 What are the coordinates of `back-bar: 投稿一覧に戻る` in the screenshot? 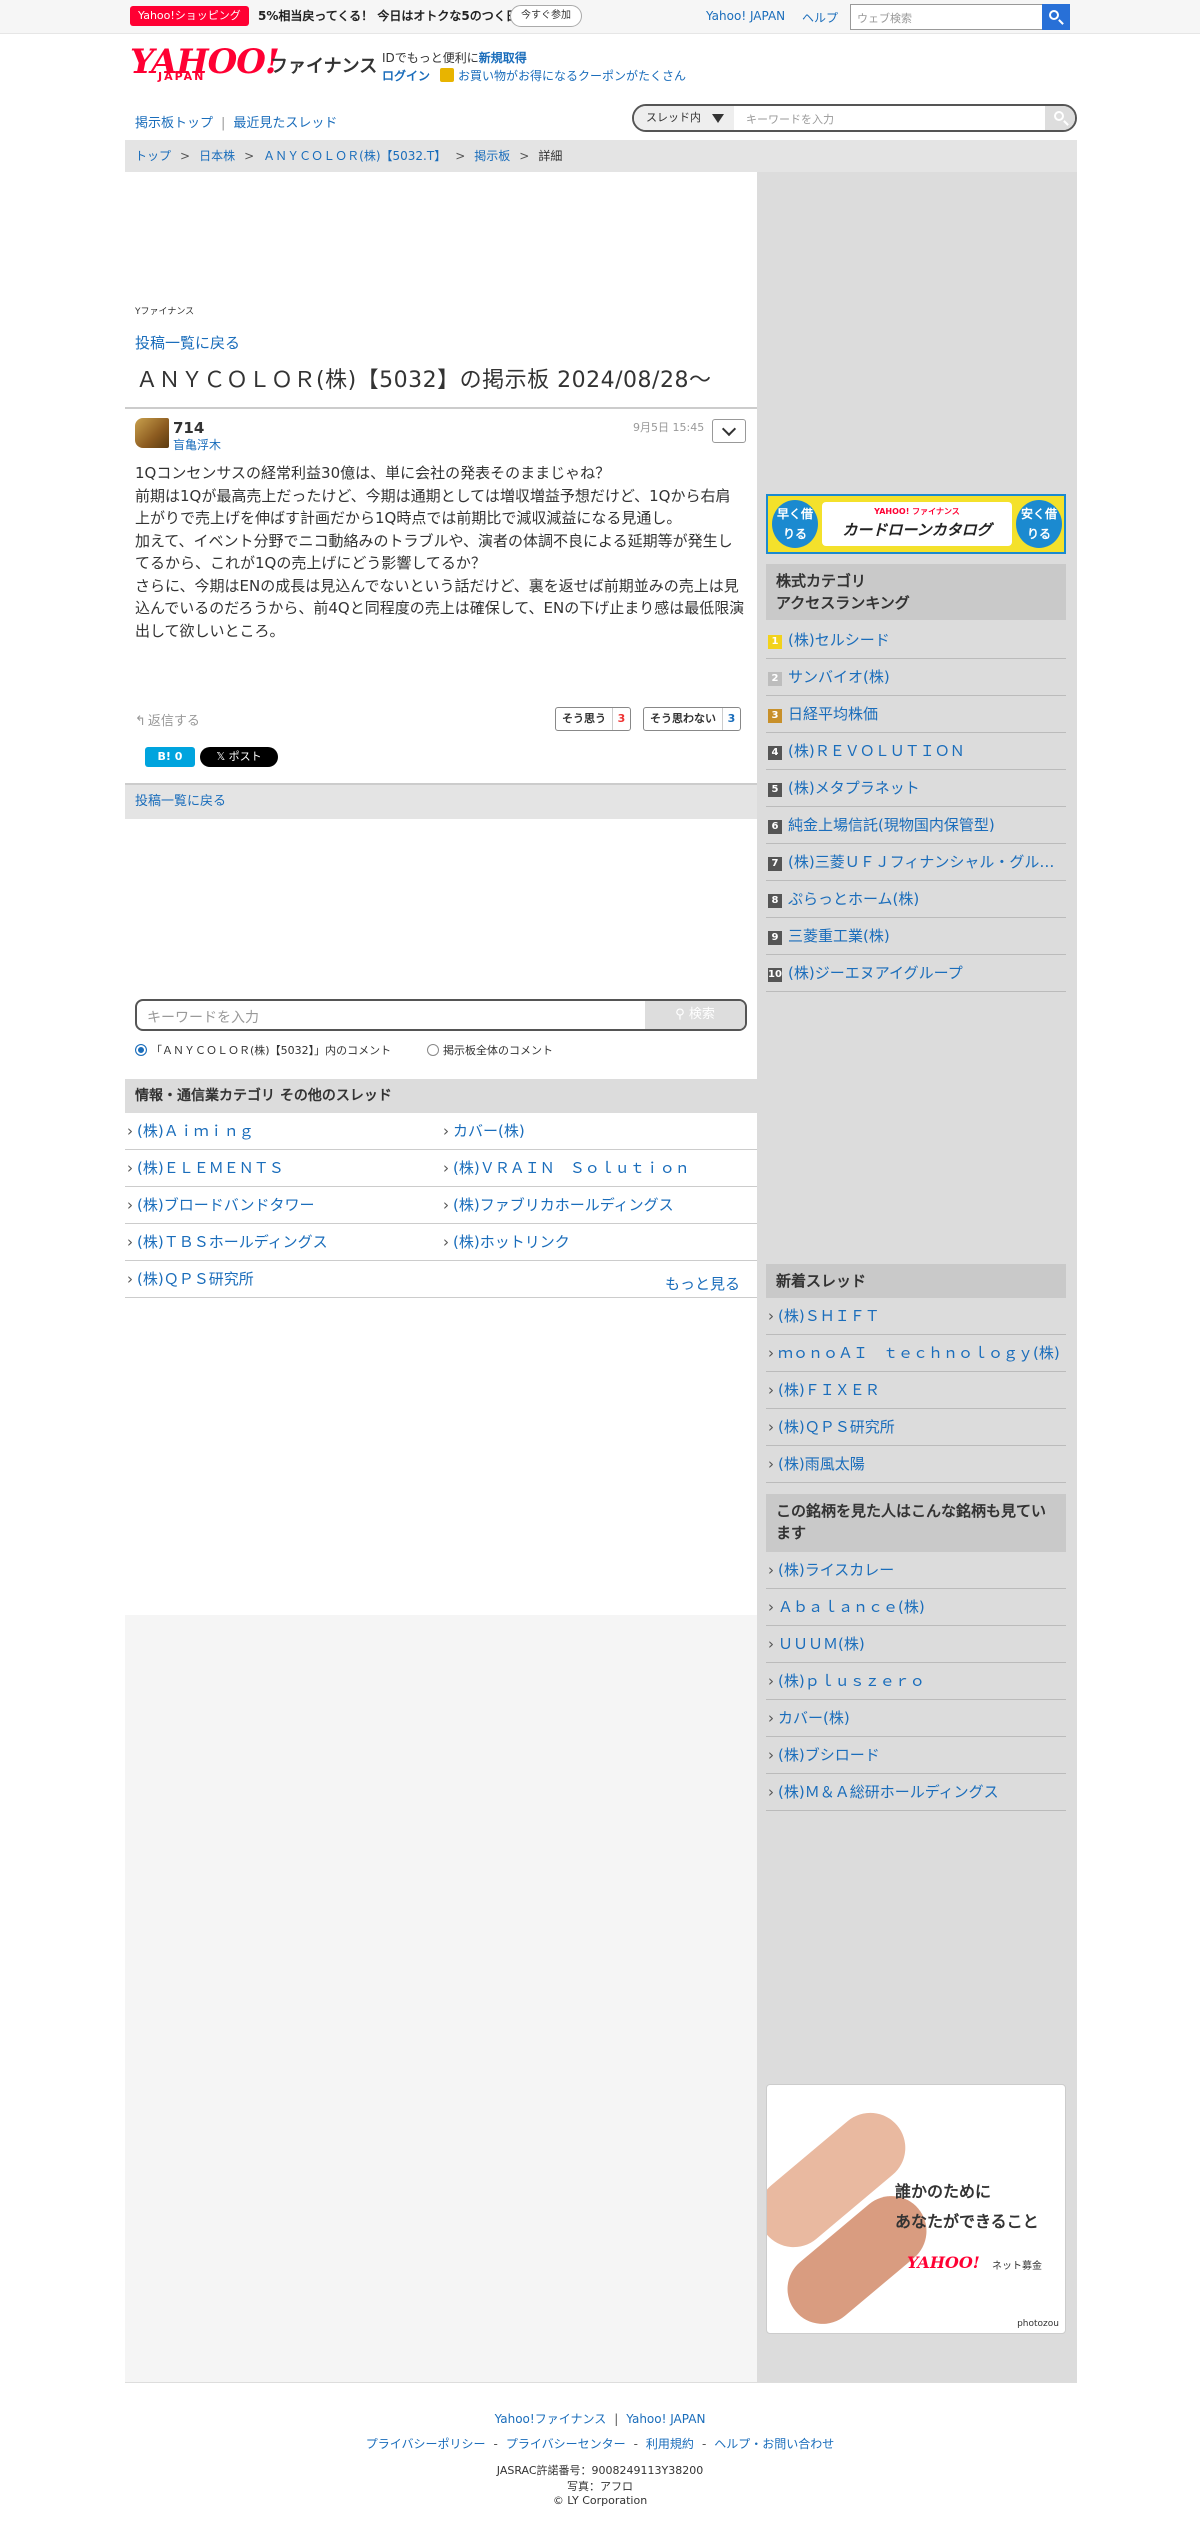 It's located at (441, 801).